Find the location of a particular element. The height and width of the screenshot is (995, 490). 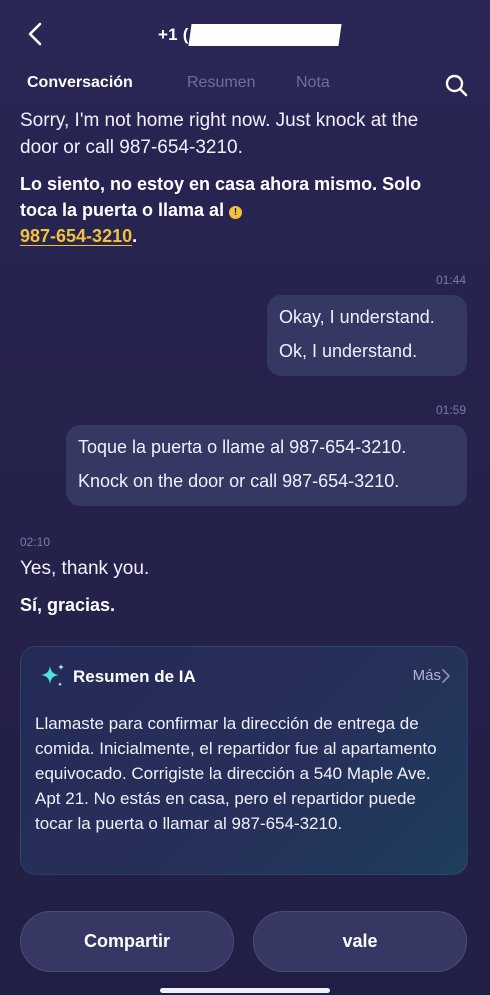

timestamp: 01:59 is located at coordinates (451, 410).